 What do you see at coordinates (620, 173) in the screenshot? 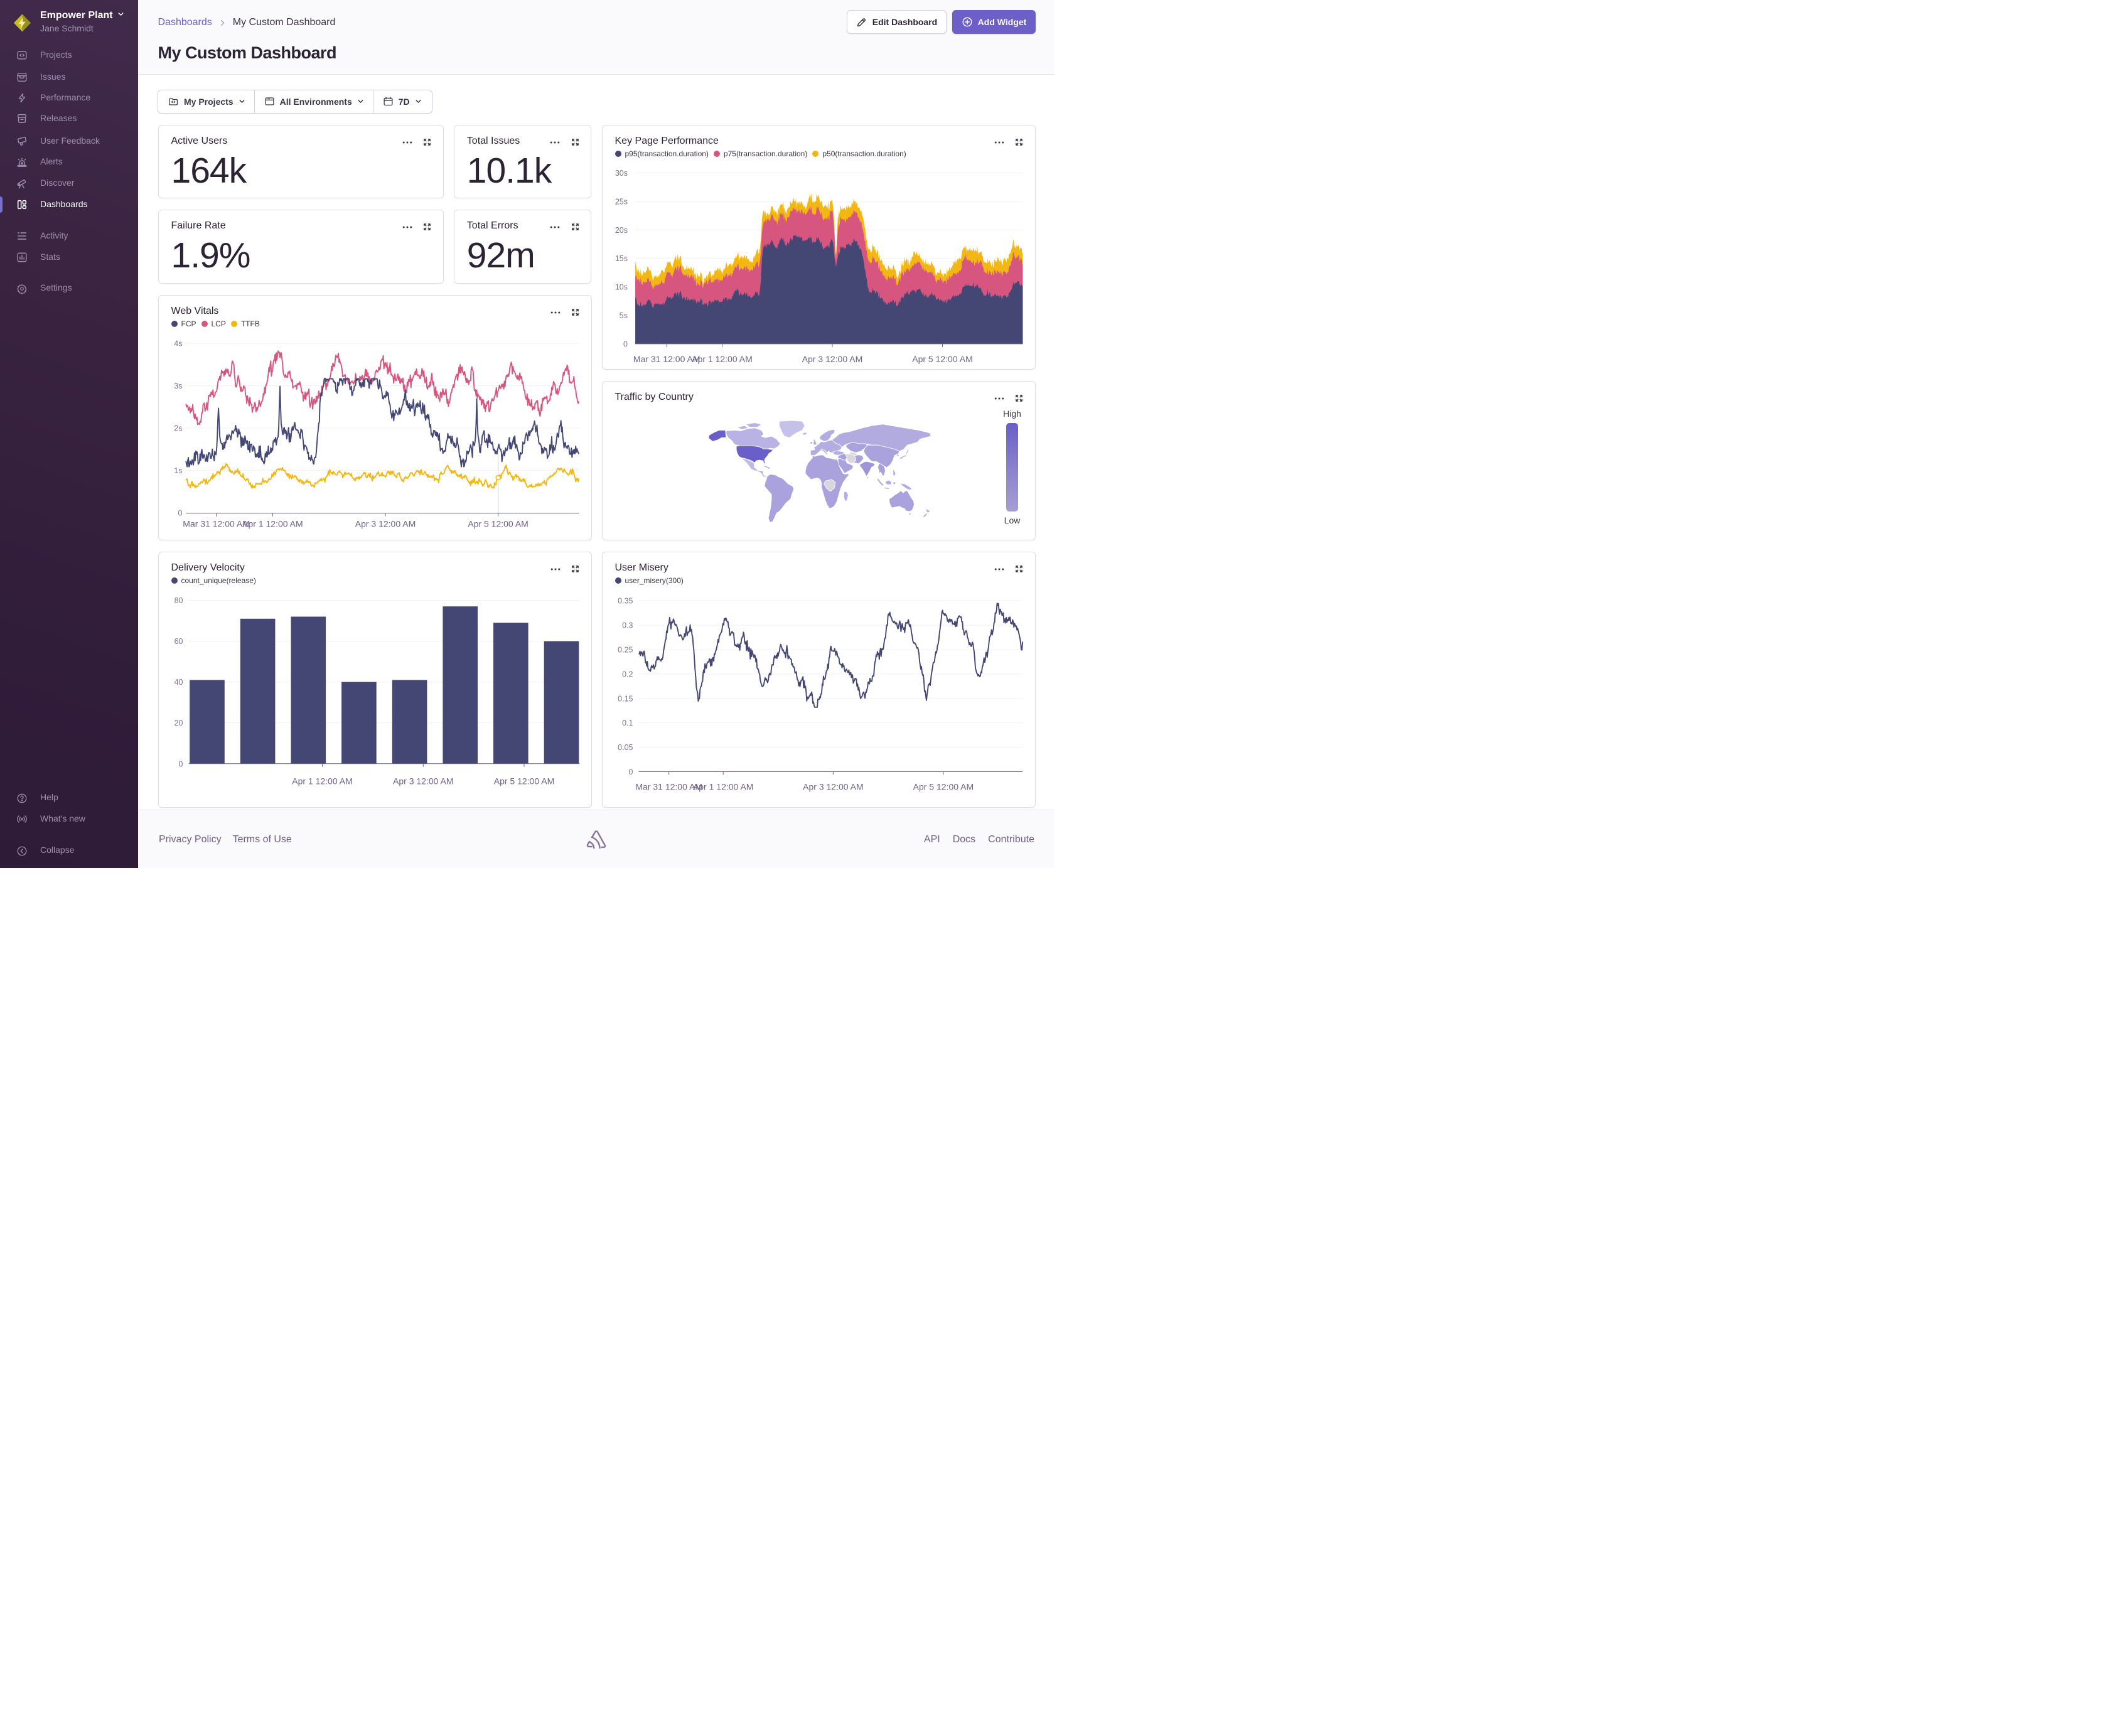
I see `svg-text: 30s` at bounding box center [620, 173].